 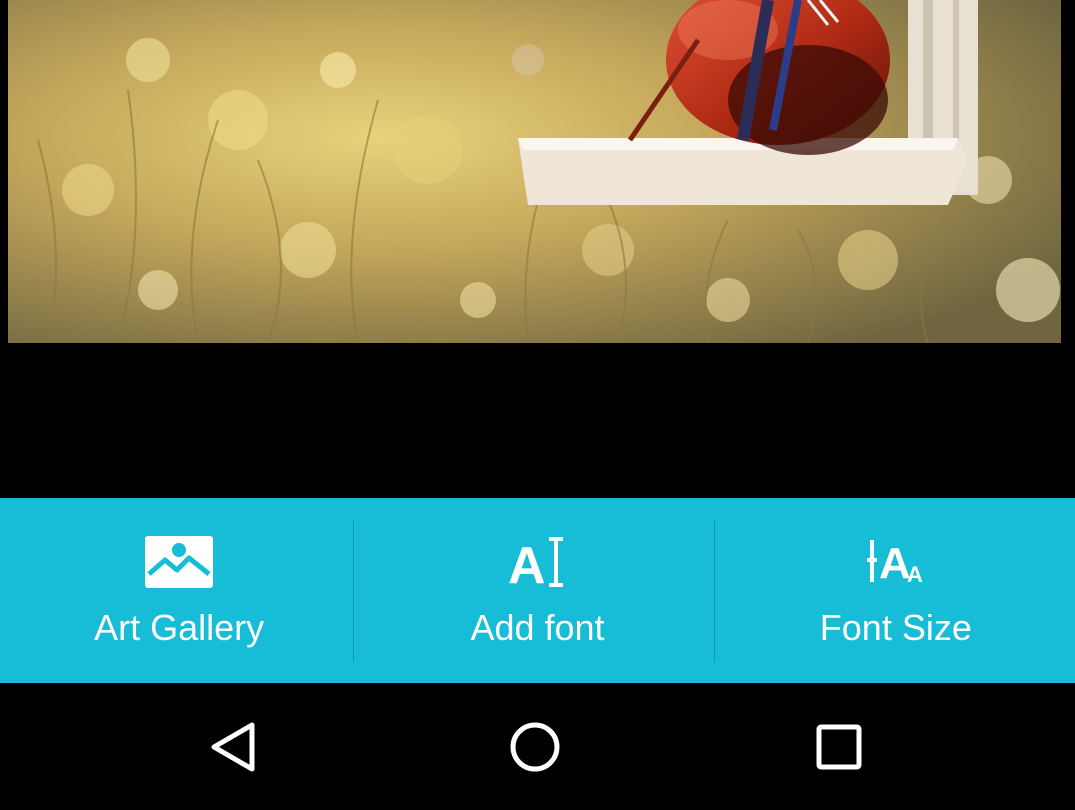 I want to click on home-button, so click(x=535, y=747).